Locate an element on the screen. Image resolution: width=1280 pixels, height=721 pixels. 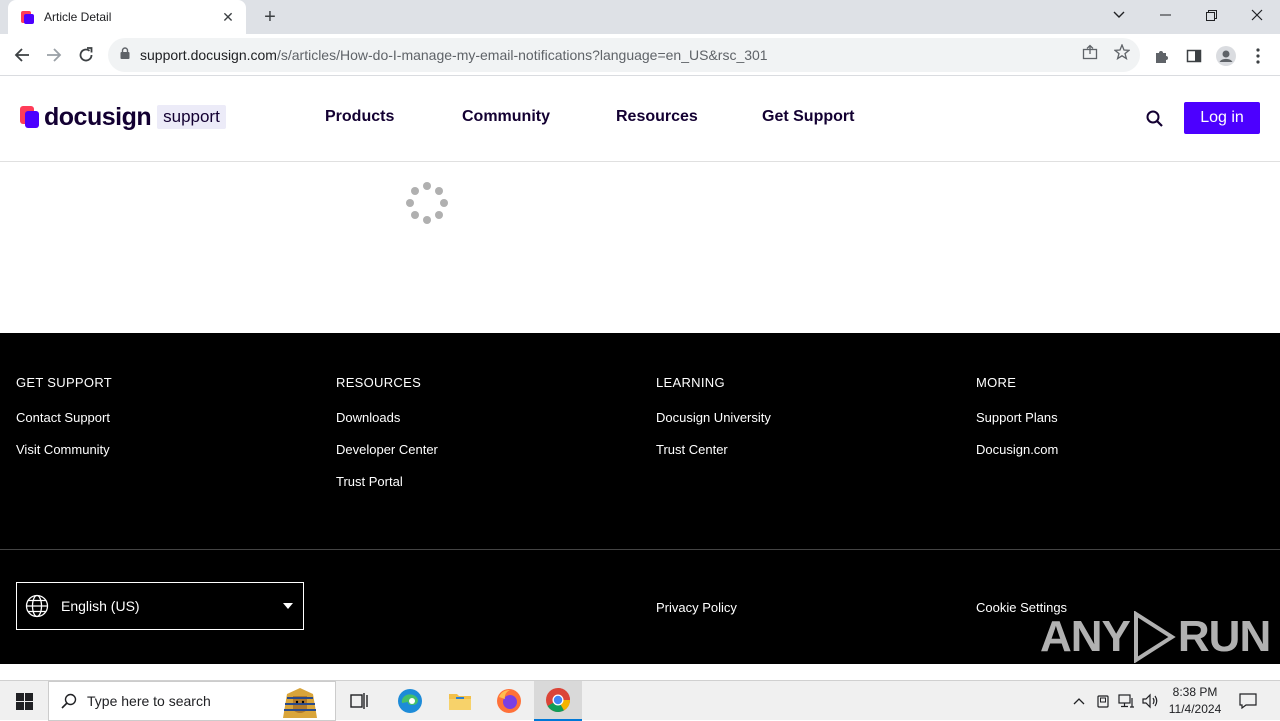
taskbar-search-box: Type here to search is located at coordinates (192, 701).